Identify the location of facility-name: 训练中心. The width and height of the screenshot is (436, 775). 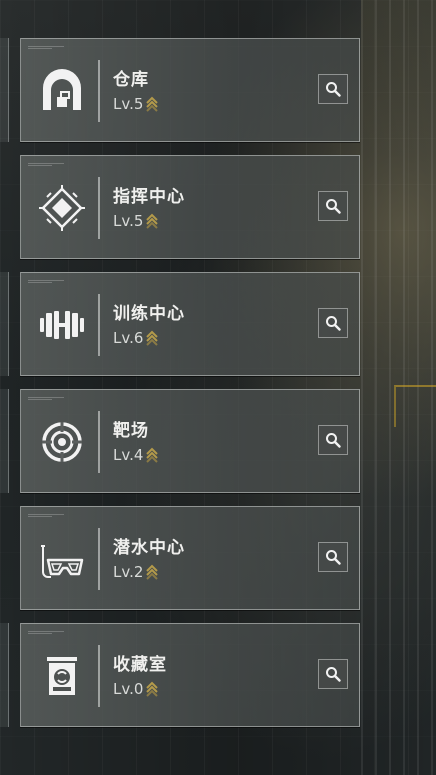
(149, 314).